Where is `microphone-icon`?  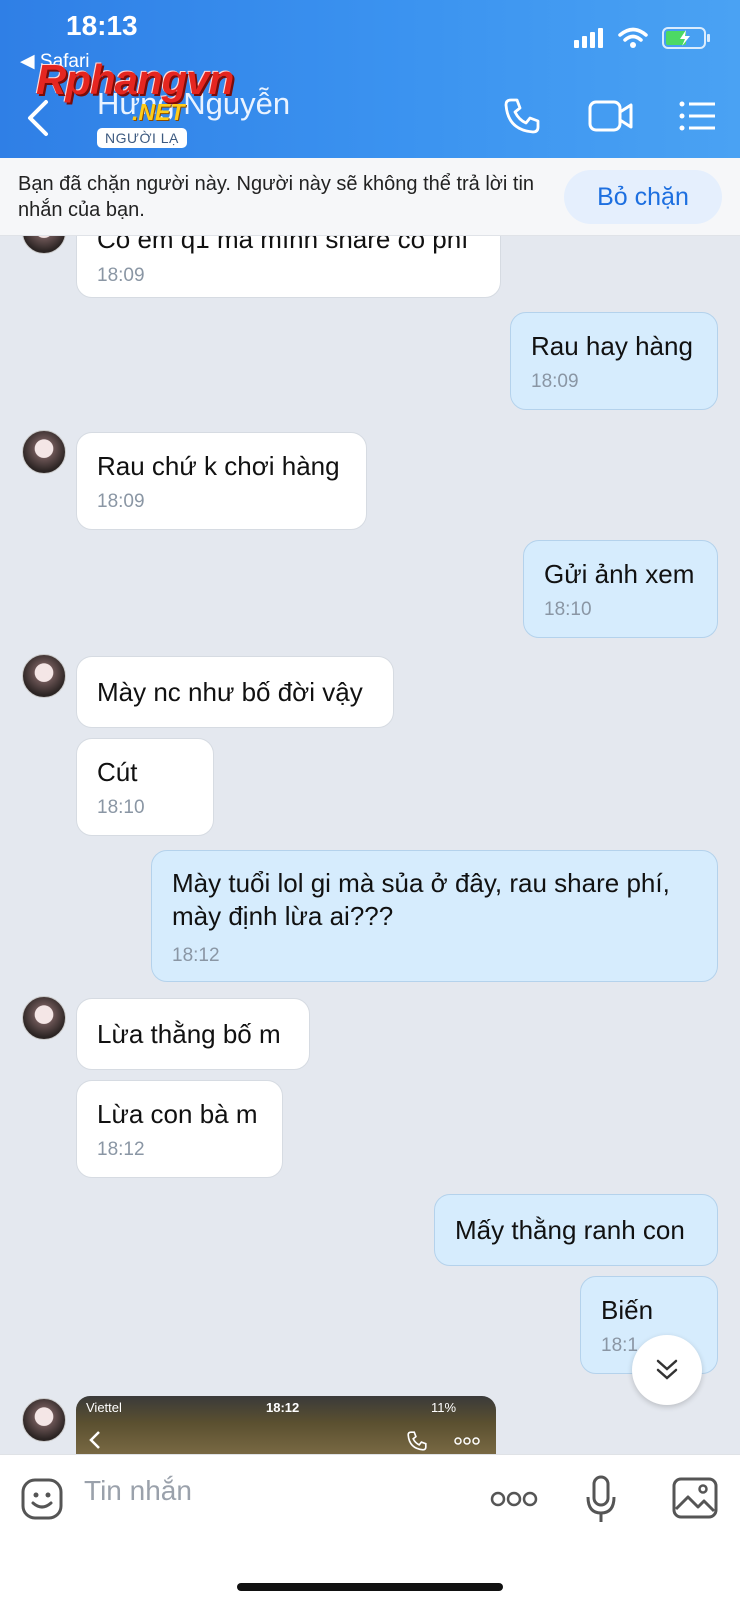
microphone-icon is located at coordinates (601, 1500).